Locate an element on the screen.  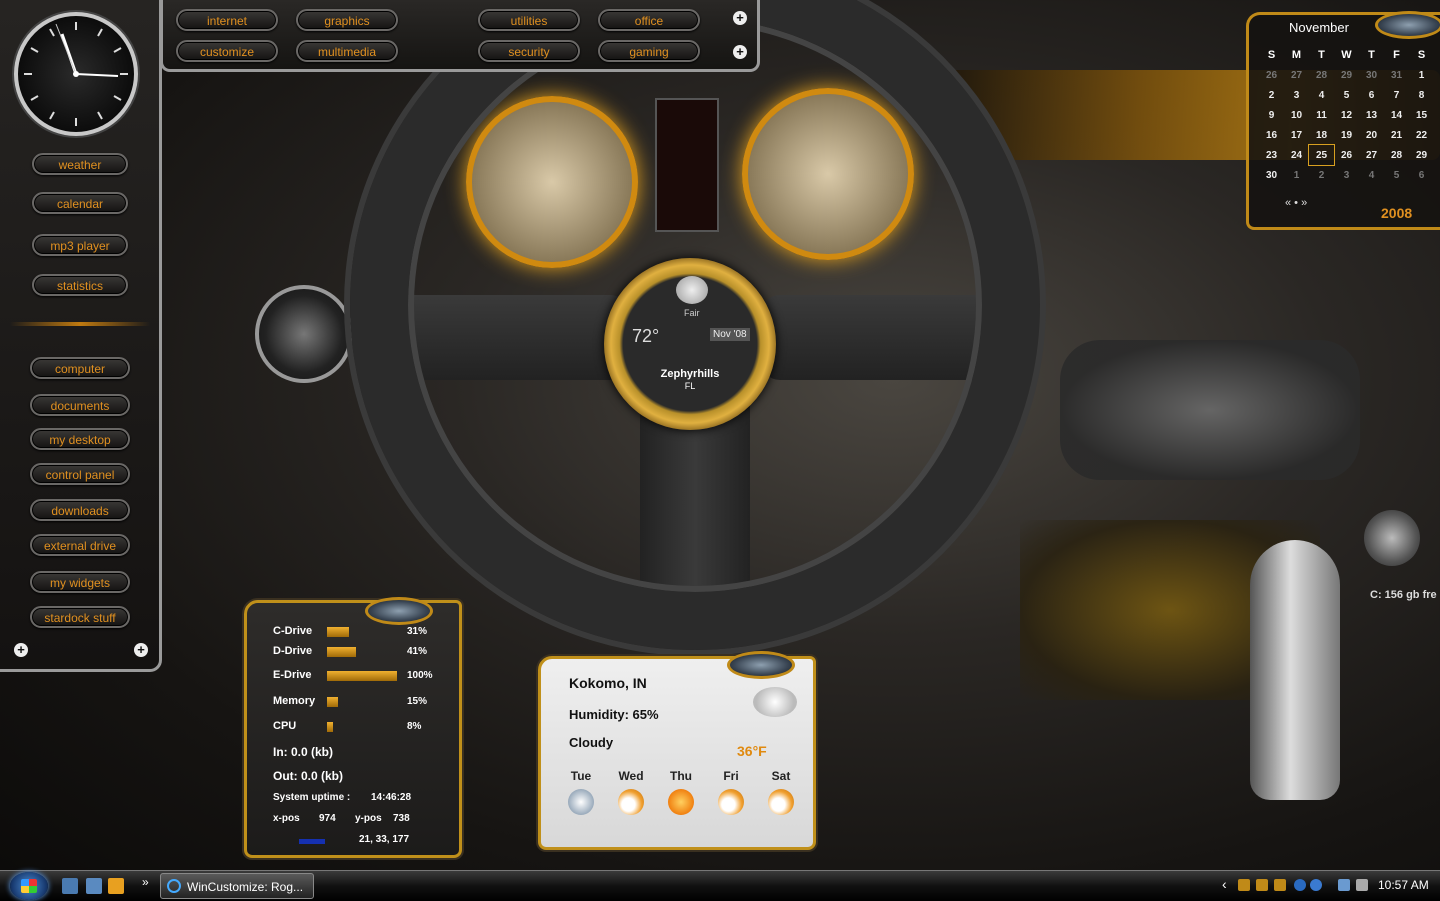
weather-oval-icon is located at coordinates (761, 665).